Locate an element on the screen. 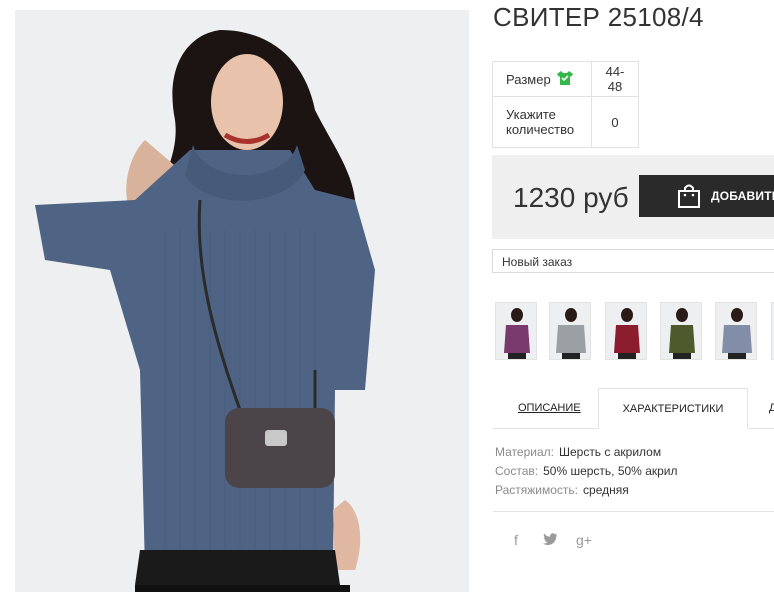  price-value: 1230 руб is located at coordinates (571, 197).